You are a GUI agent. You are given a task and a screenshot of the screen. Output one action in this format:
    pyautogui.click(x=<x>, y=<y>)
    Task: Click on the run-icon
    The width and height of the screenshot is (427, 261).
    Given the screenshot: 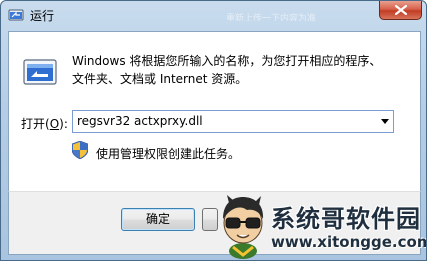 What is the action you would take?
    pyautogui.click(x=16, y=15)
    